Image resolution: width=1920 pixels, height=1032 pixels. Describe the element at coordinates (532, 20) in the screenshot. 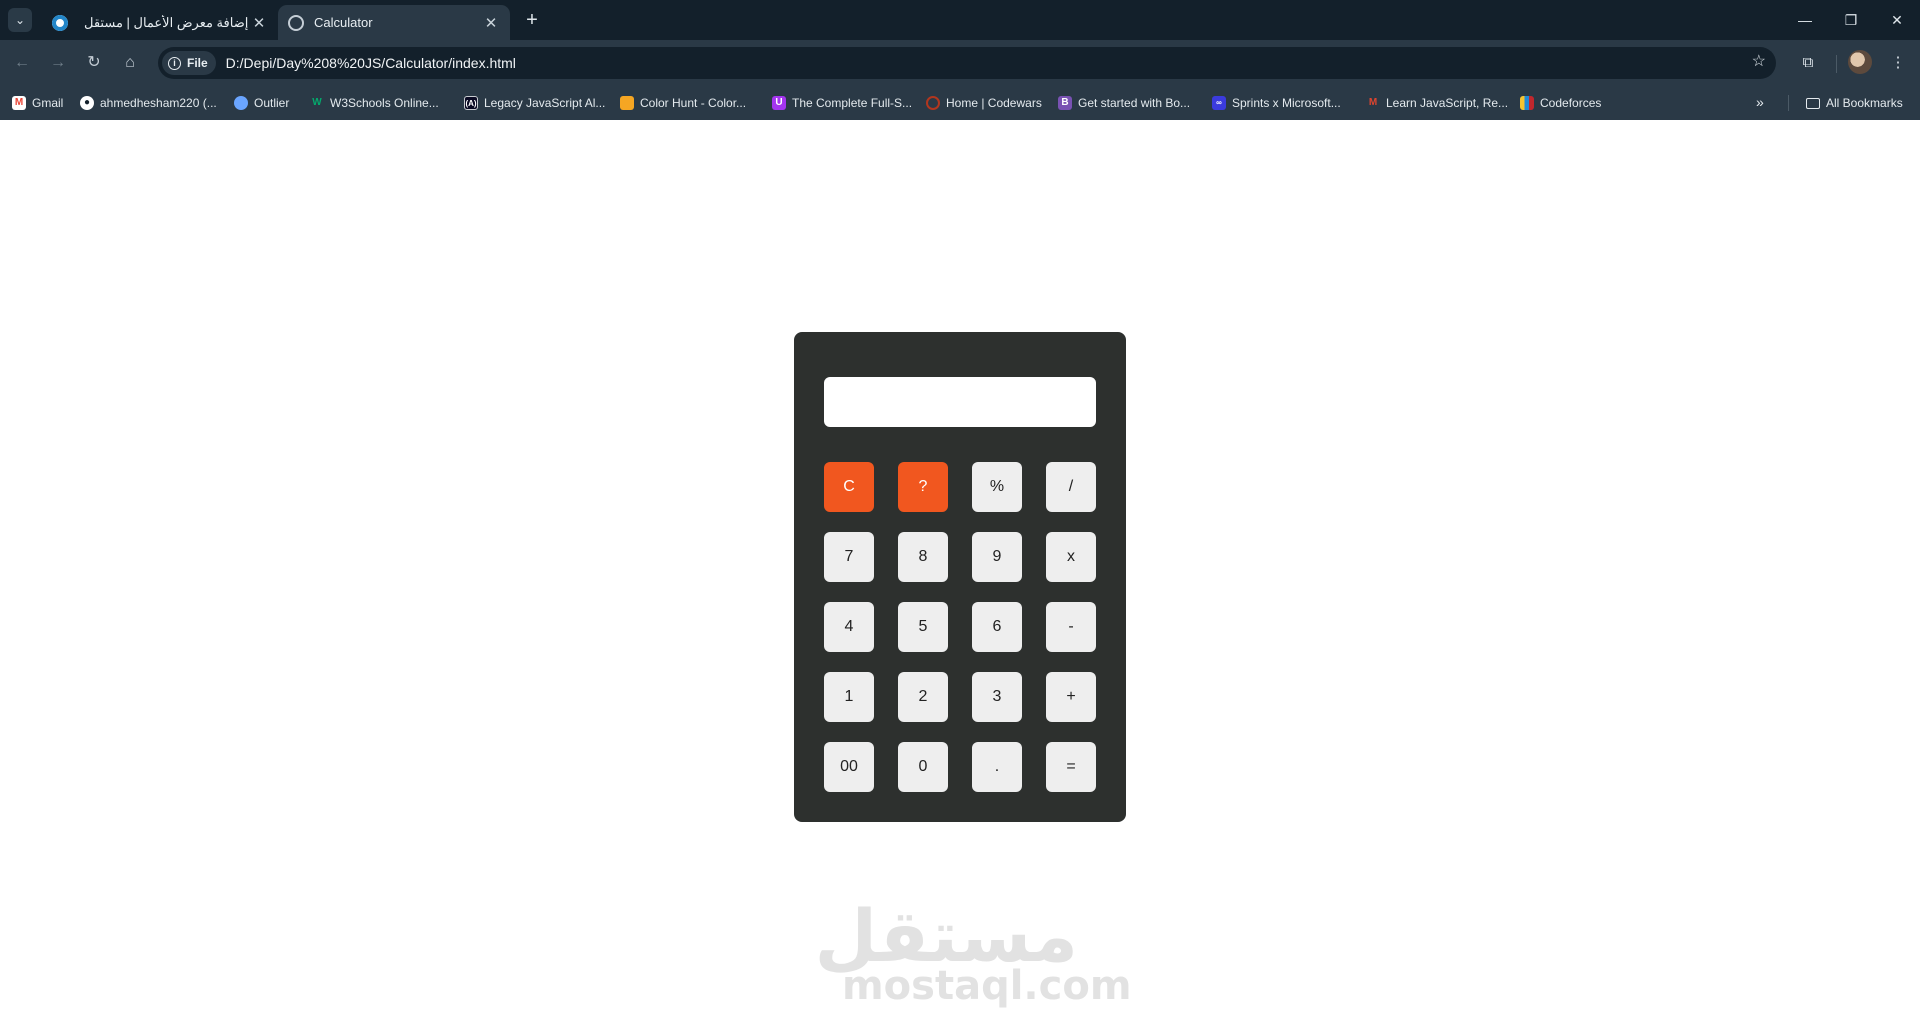

I see `new-tab-button: +` at that location.